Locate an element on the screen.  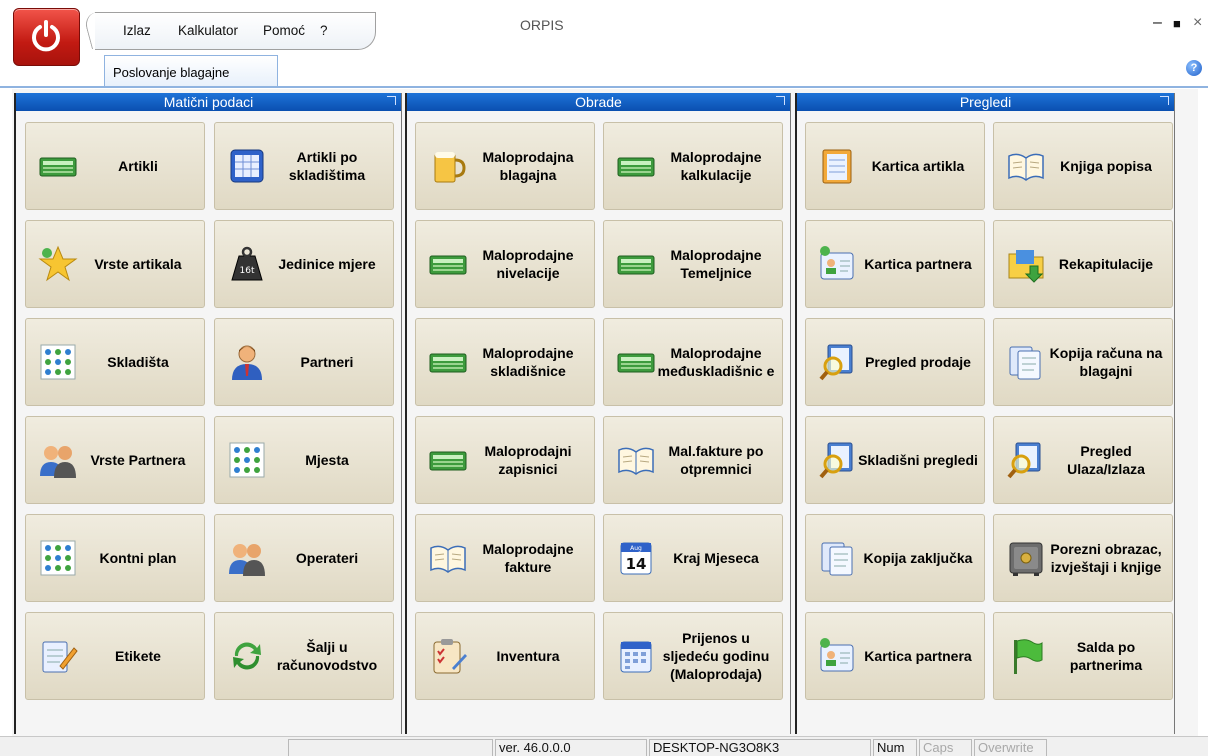
tile-button: Skladišni pregledi is located at coordinates (895, 460).